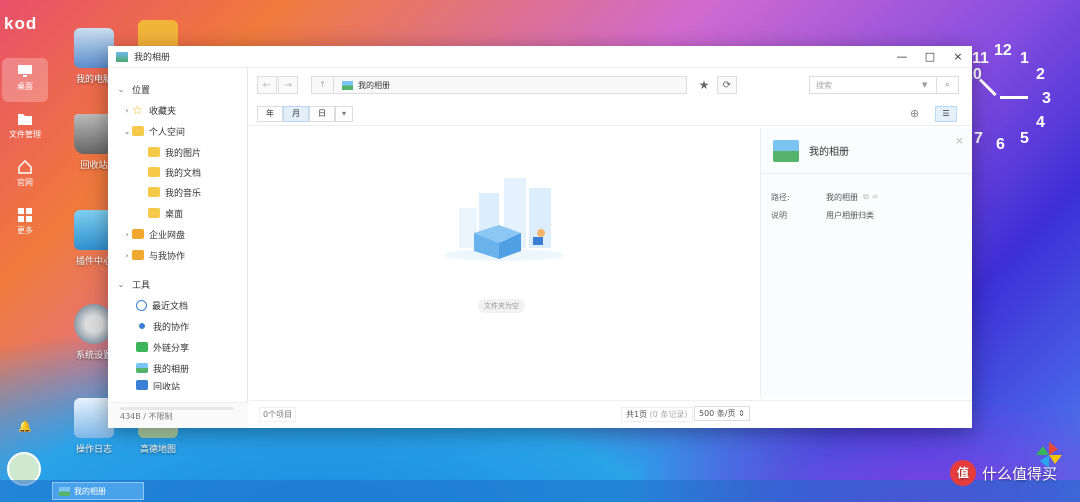 This screenshot has height=502, width=1080. I want to click on list-view-icon: ☰, so click(946, 114).